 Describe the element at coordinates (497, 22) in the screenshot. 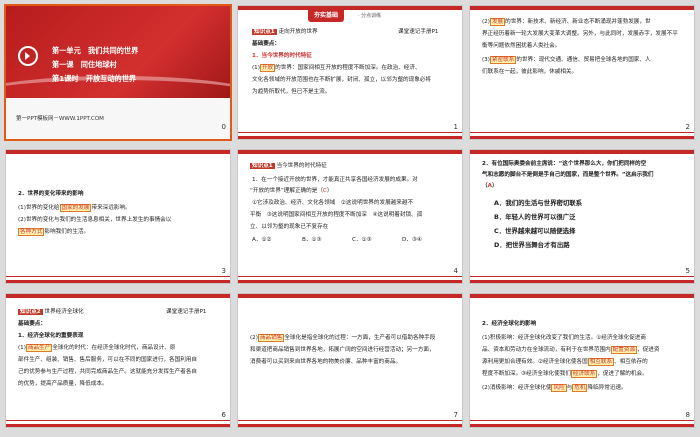

I see `fill-blank: 发展` at that location.